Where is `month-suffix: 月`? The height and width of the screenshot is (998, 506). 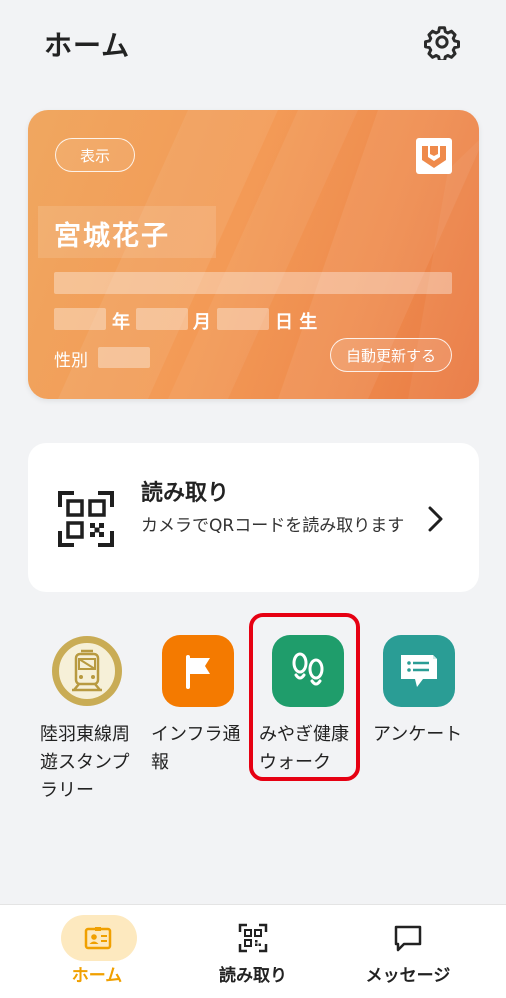 month-suffix: 月 is located at coordinates (202, 322).